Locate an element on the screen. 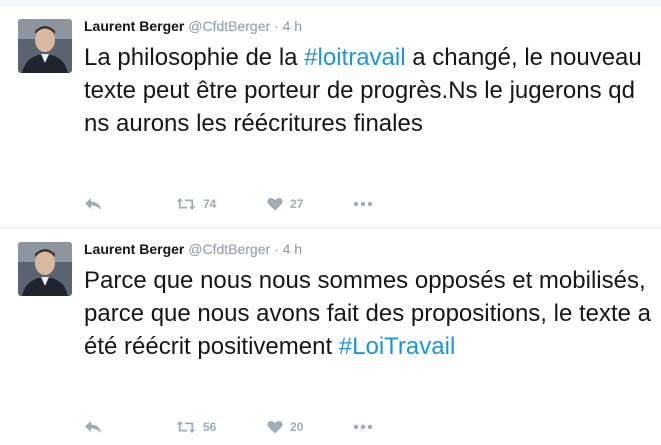 The height and width of the screenshot is (445, 661). retweet-button: 56 is located at coordinates (196, 427).